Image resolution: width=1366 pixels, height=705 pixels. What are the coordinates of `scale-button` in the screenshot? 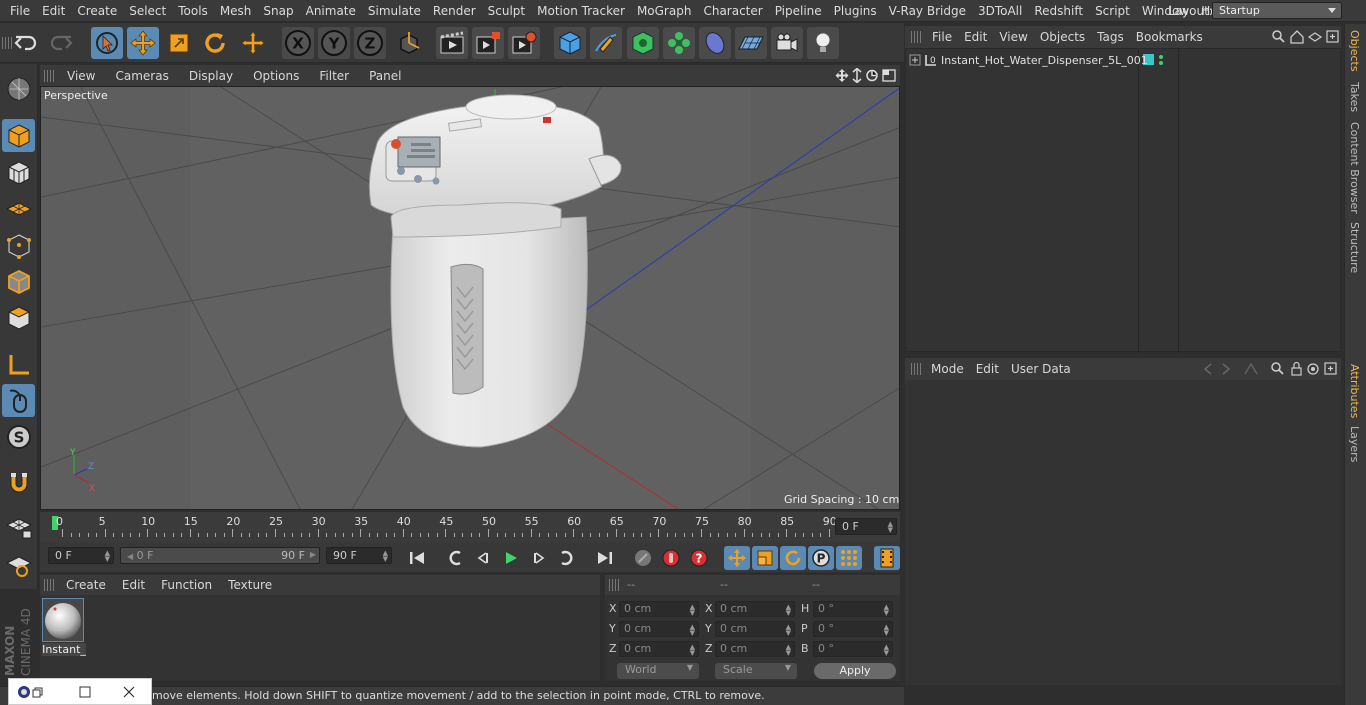 It's located at (179, 43).